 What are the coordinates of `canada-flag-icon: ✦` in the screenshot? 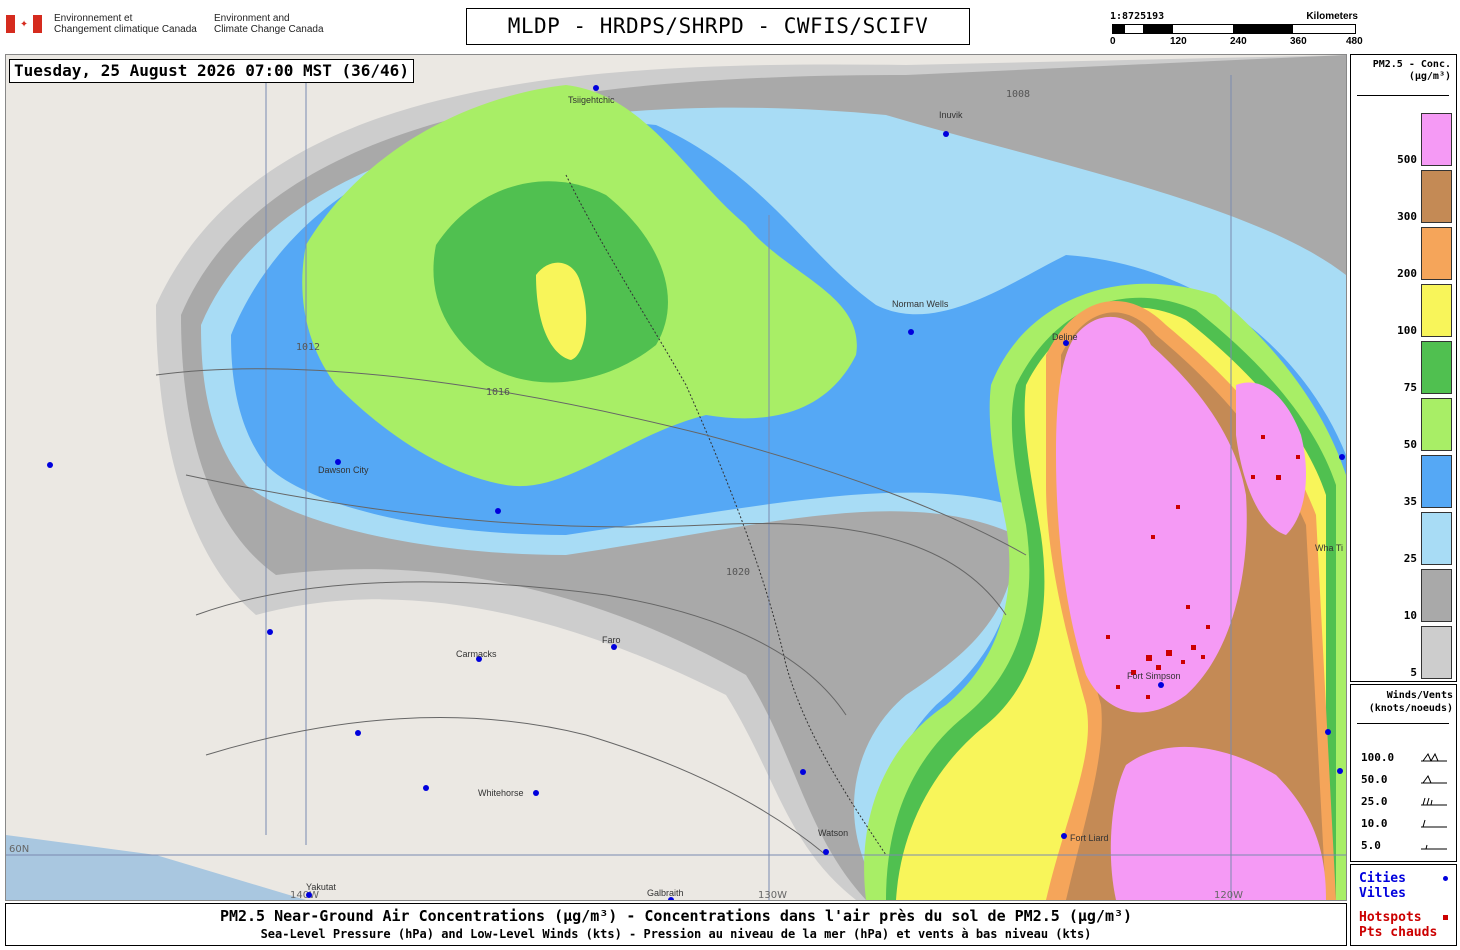 It's located at (24, 24).